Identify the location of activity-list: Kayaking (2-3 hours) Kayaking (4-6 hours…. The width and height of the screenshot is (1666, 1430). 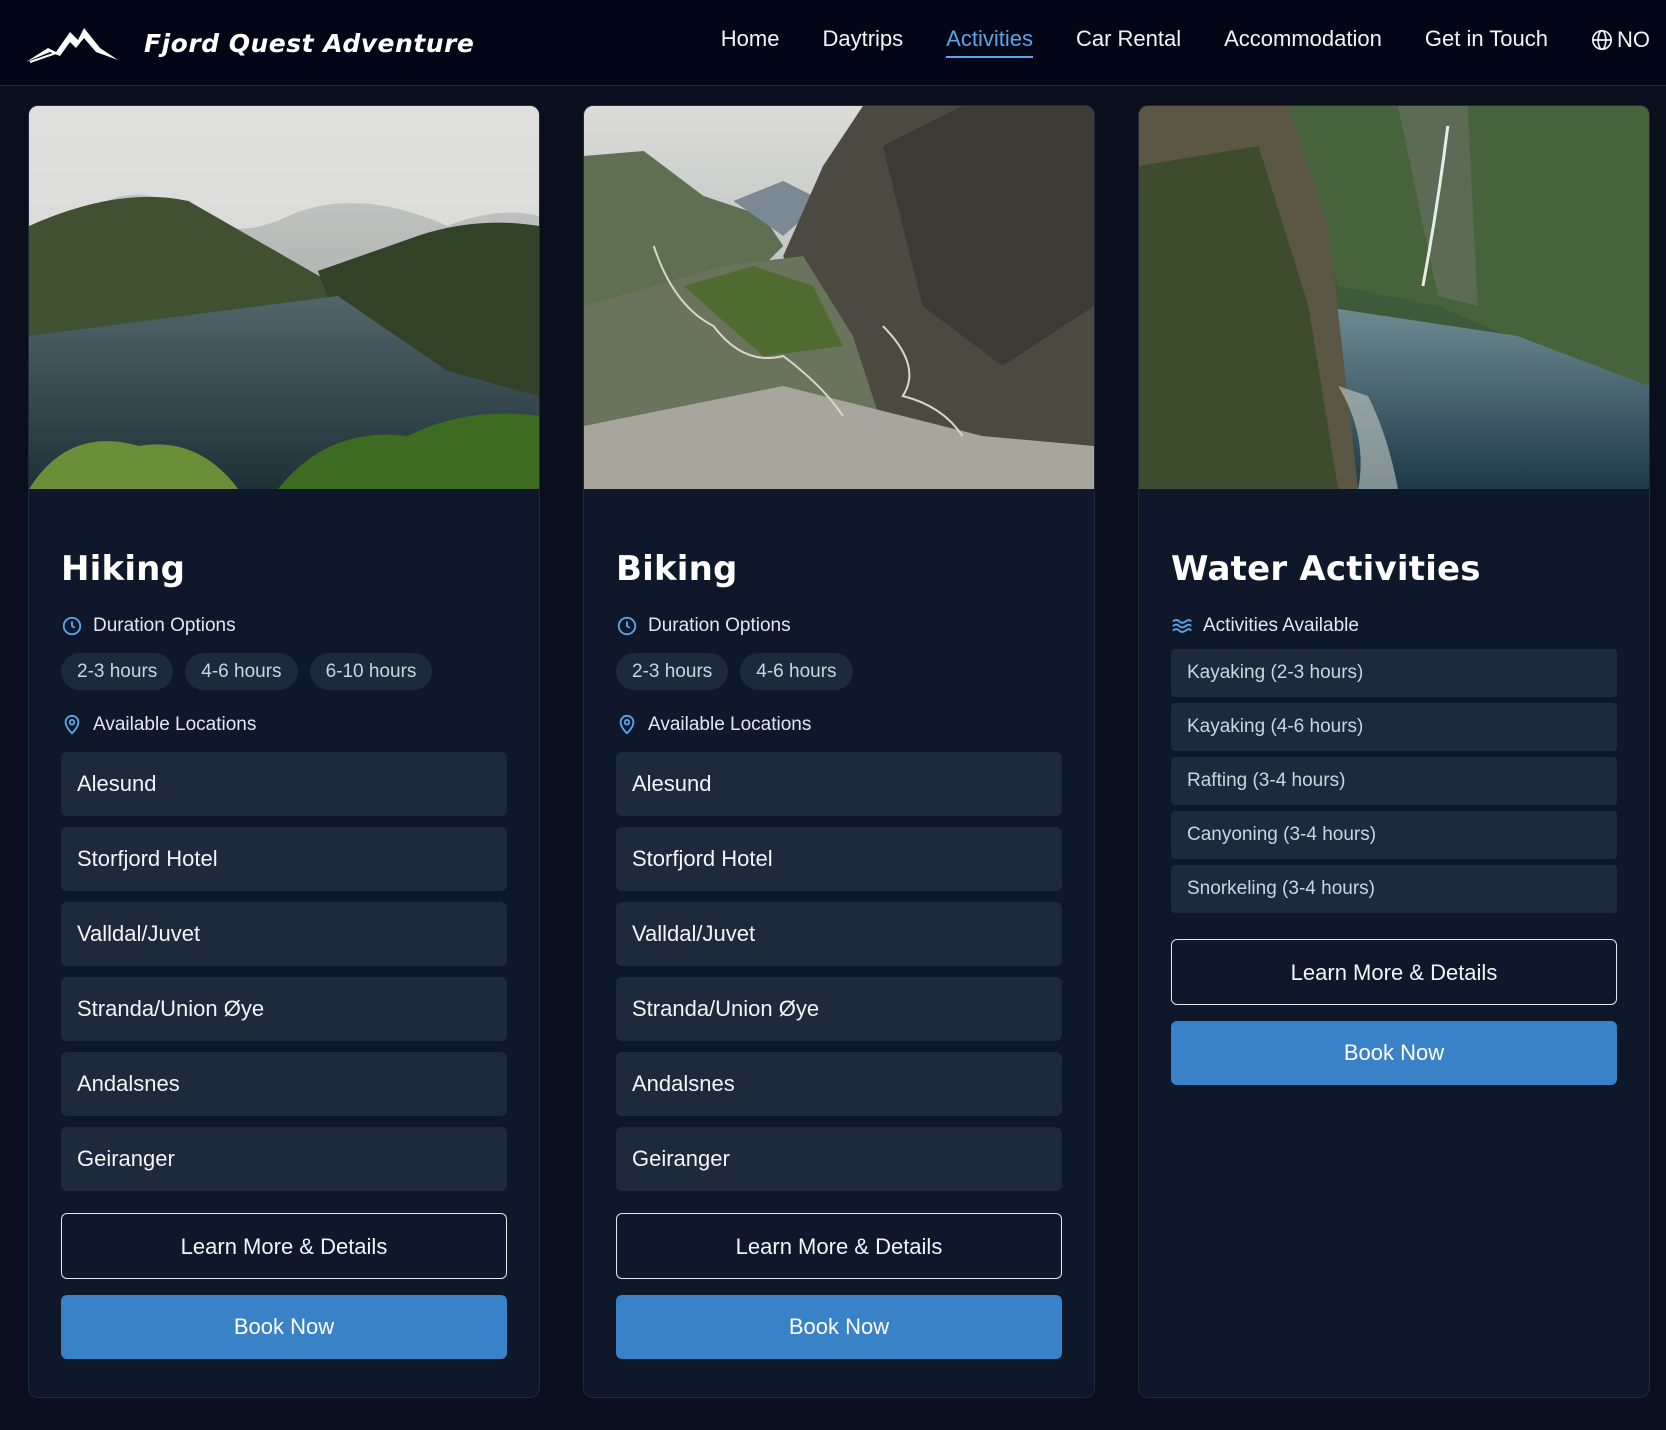
(1394, 781).